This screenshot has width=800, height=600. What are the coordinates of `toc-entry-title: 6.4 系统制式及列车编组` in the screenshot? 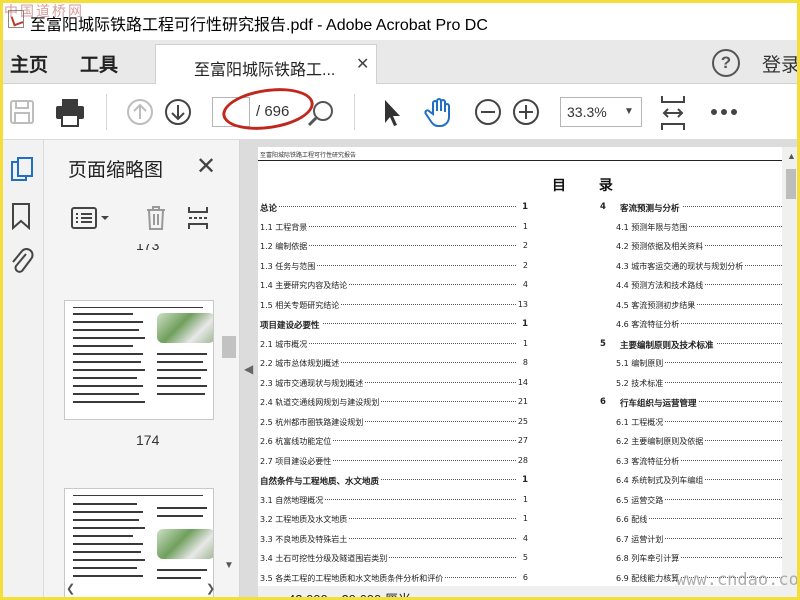 It's located at (661, 480).